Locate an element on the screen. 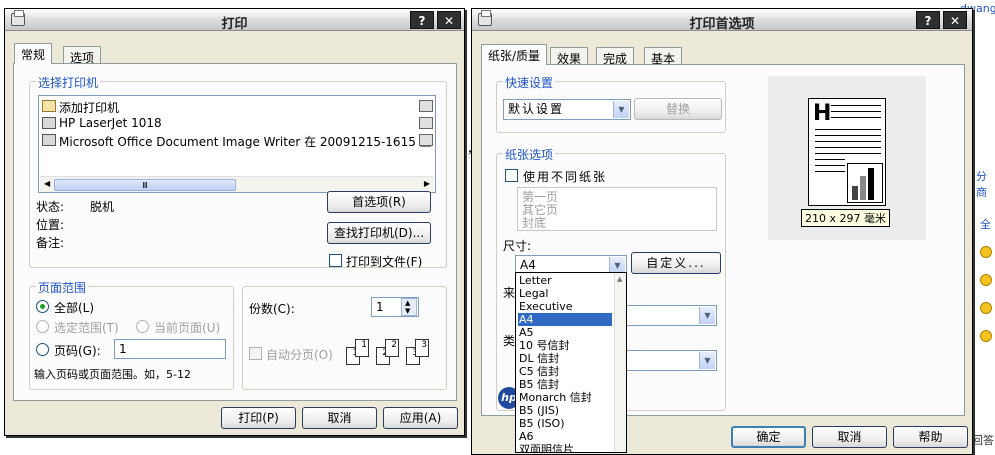 The height and width of the screenshot is (455, 995). copies-label: 份数(C): is located at coordinates (272, 309).